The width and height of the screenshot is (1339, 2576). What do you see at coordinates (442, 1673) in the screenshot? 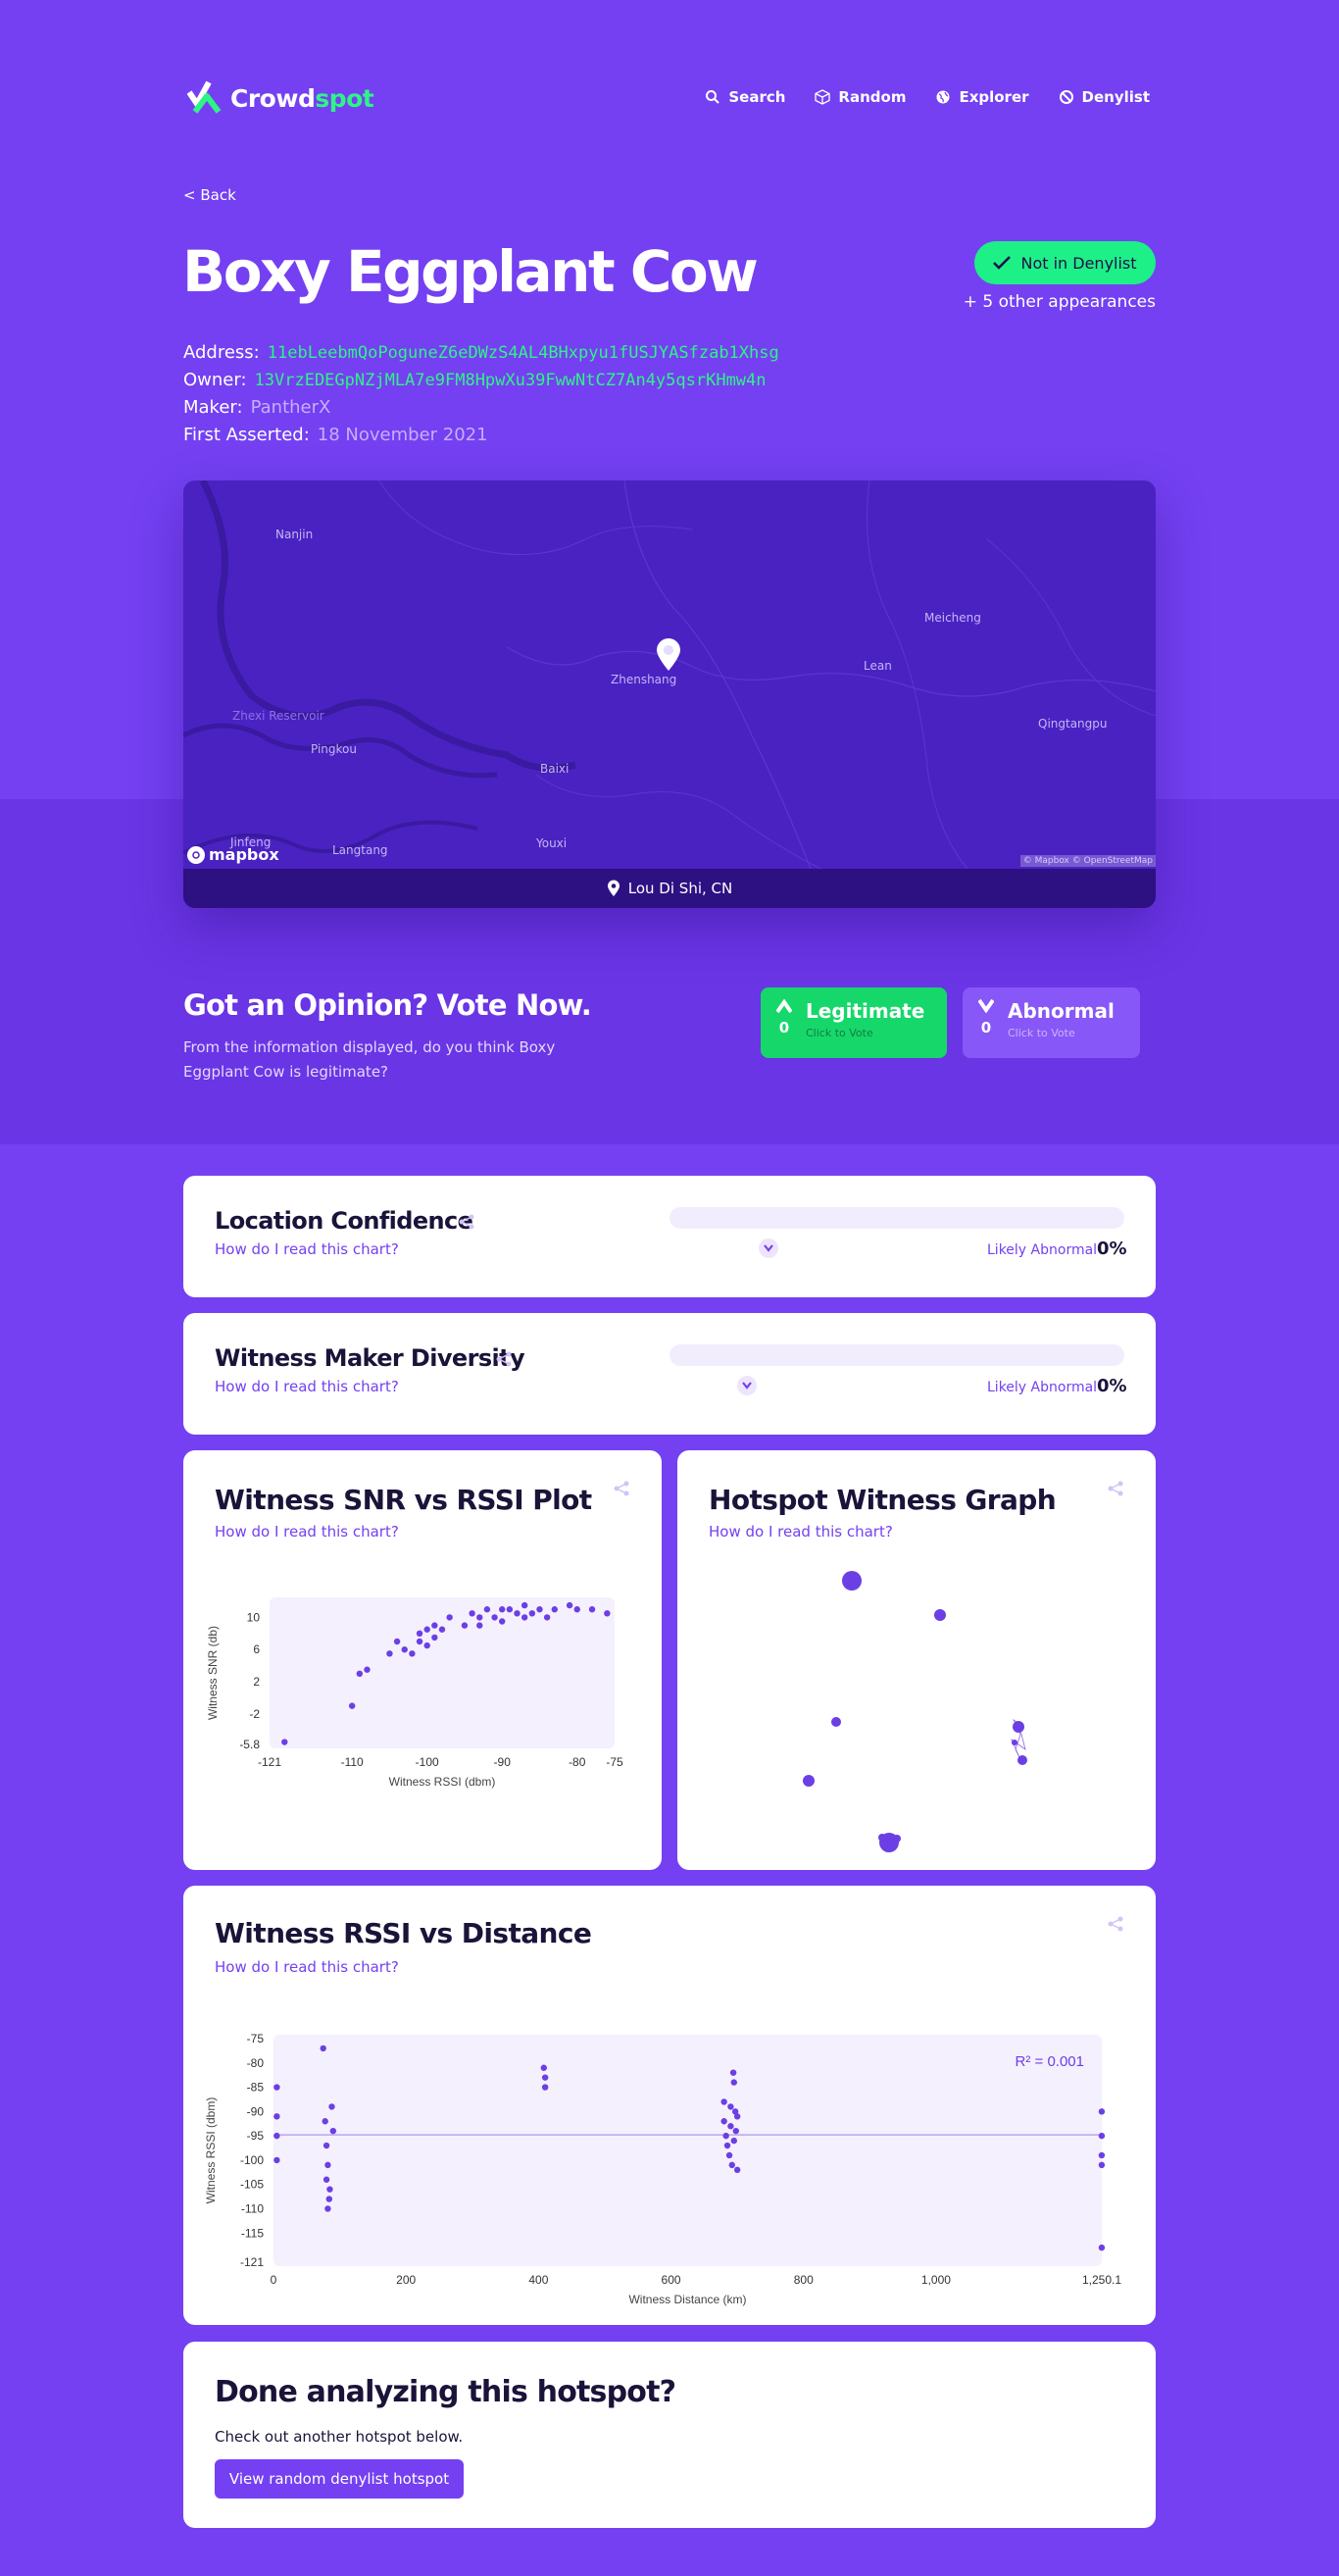
I see `plot-area` at bounding box center [442, 1673].